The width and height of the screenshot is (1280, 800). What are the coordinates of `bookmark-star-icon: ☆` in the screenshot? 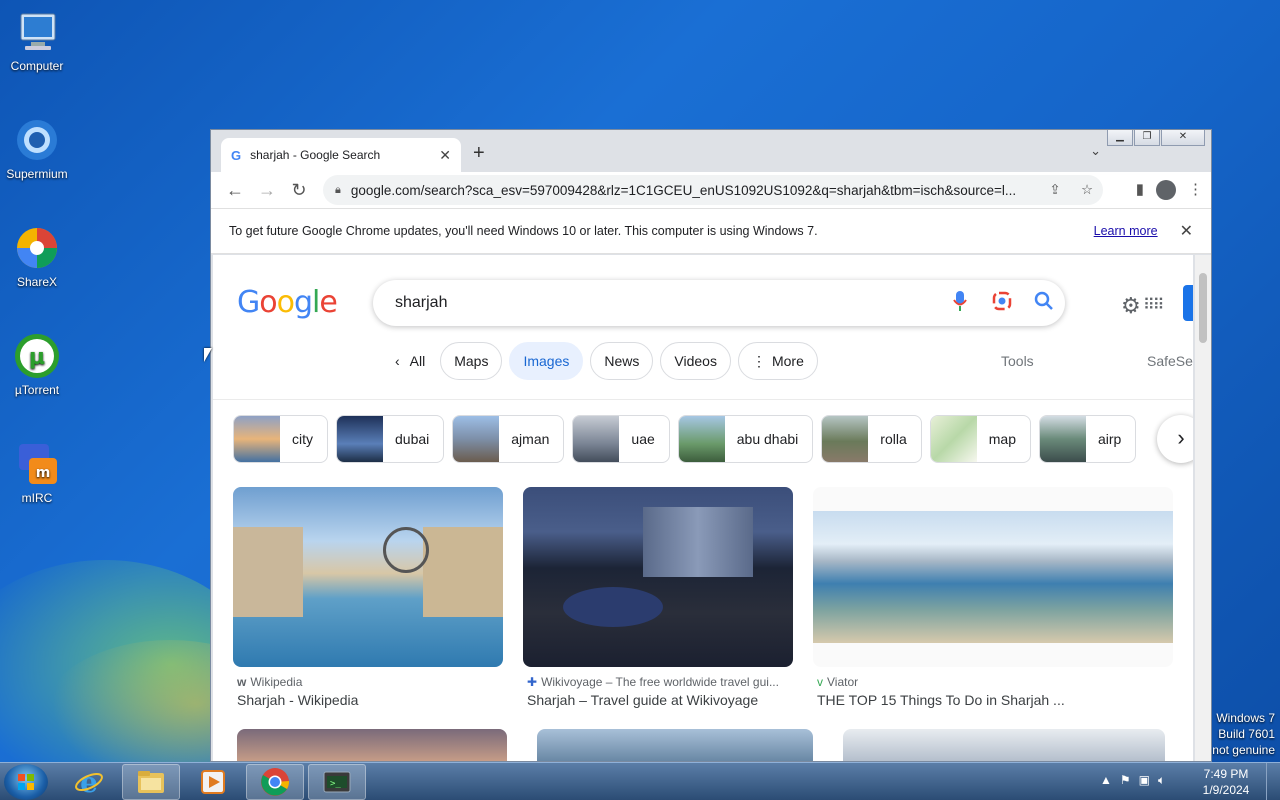 It's located at (1087, 190).